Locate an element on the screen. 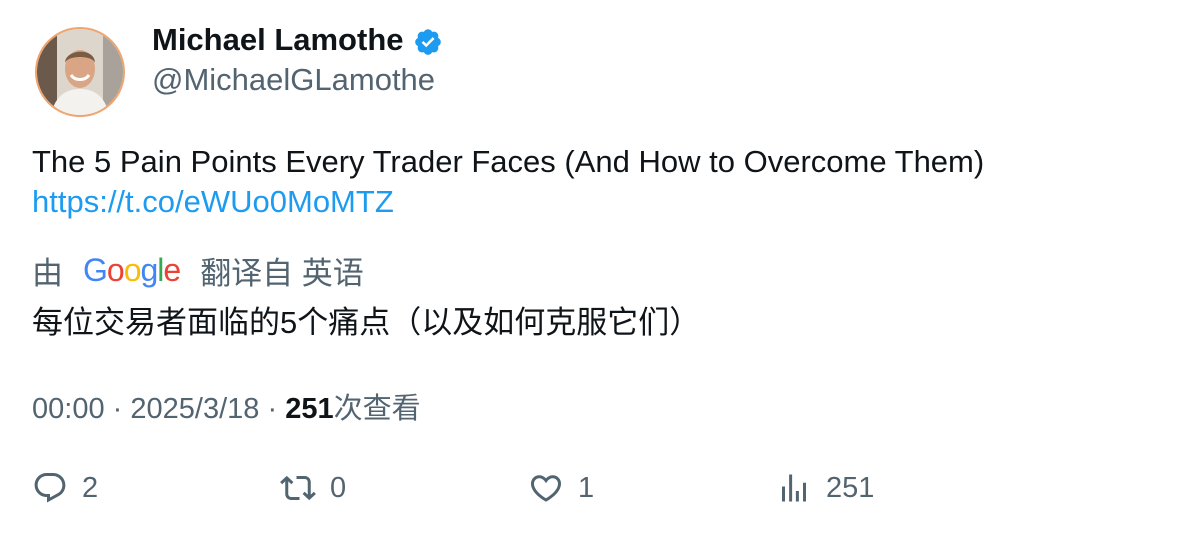 Image resolution: width=1196 pixels, height=538 pixels. views-count: 251 is located at coordinates (309, 409).